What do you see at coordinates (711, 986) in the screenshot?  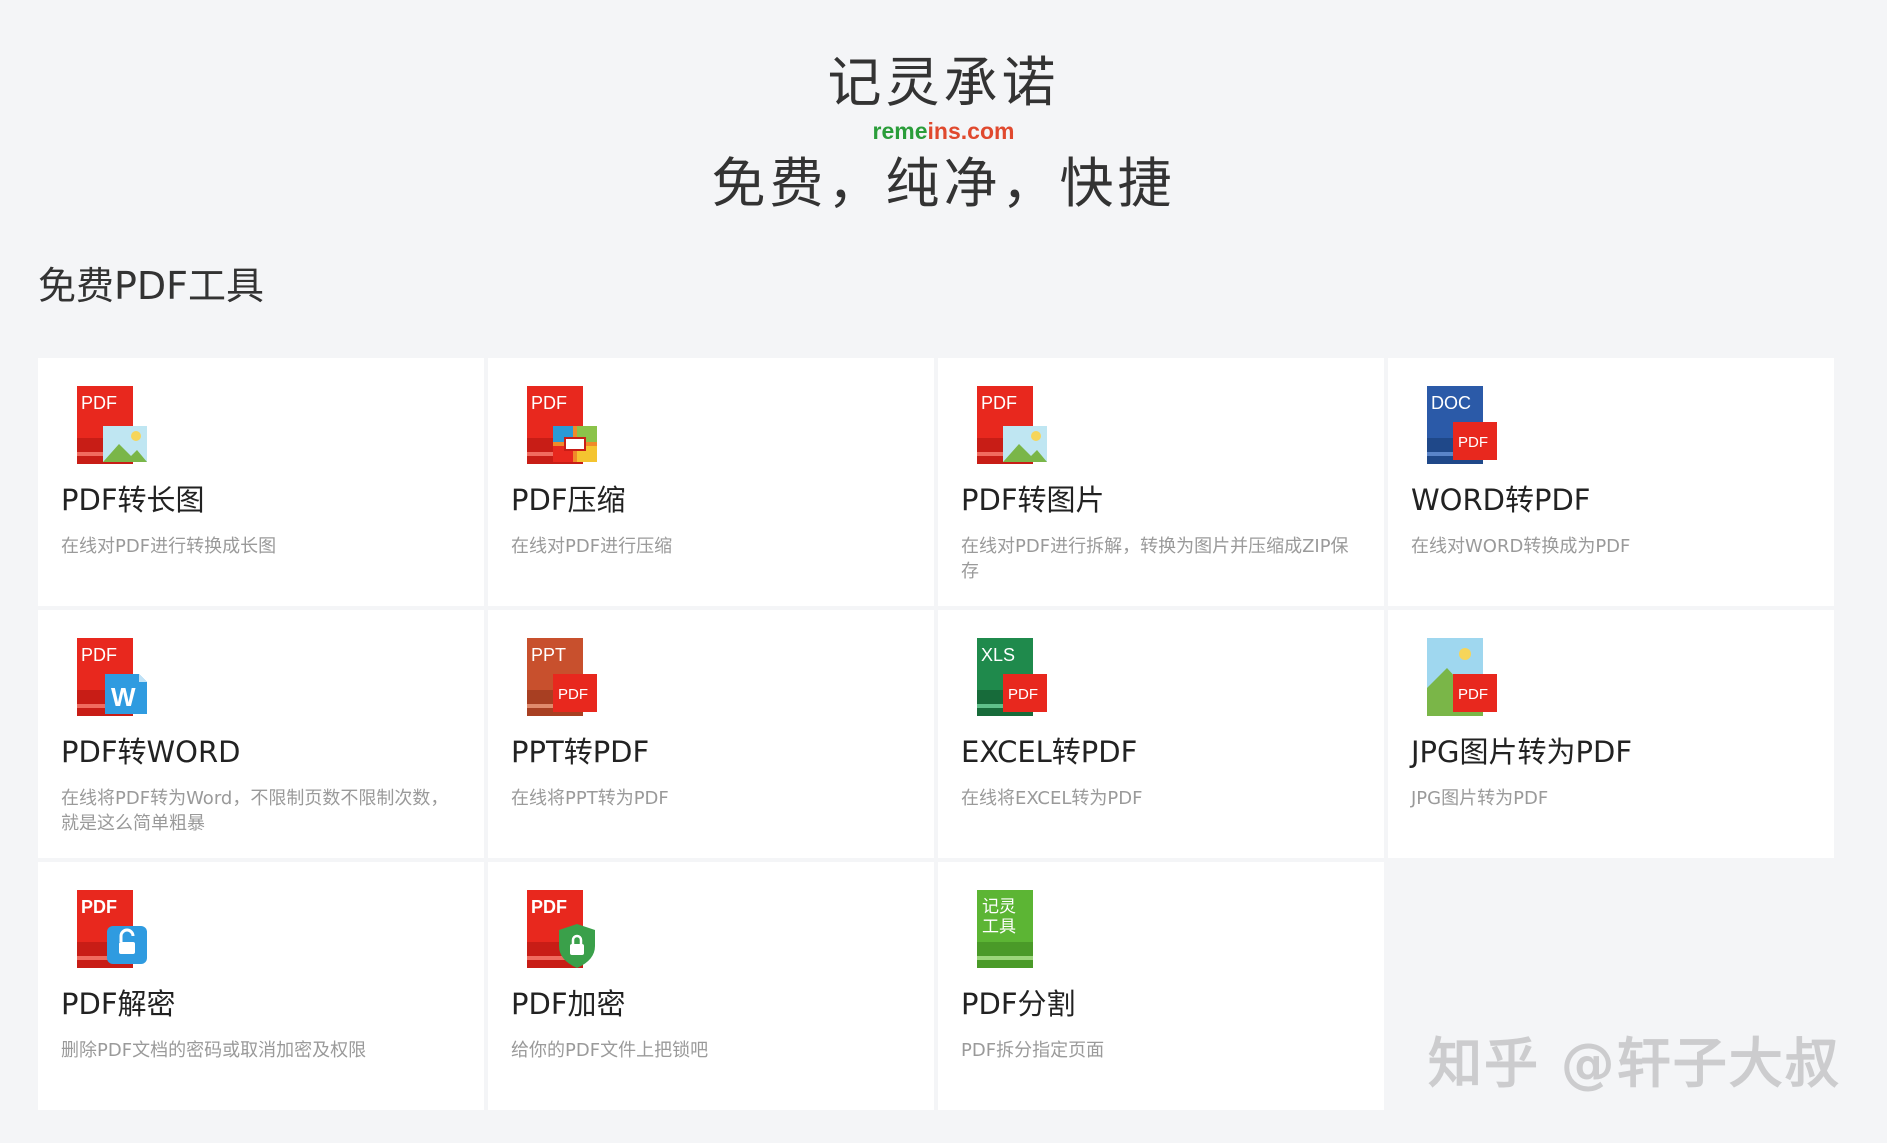 I see `tool-card-pdf-lock: PDF PDF加密 给你的PDF文件上把锁吧` at bounding box center [711, 986].